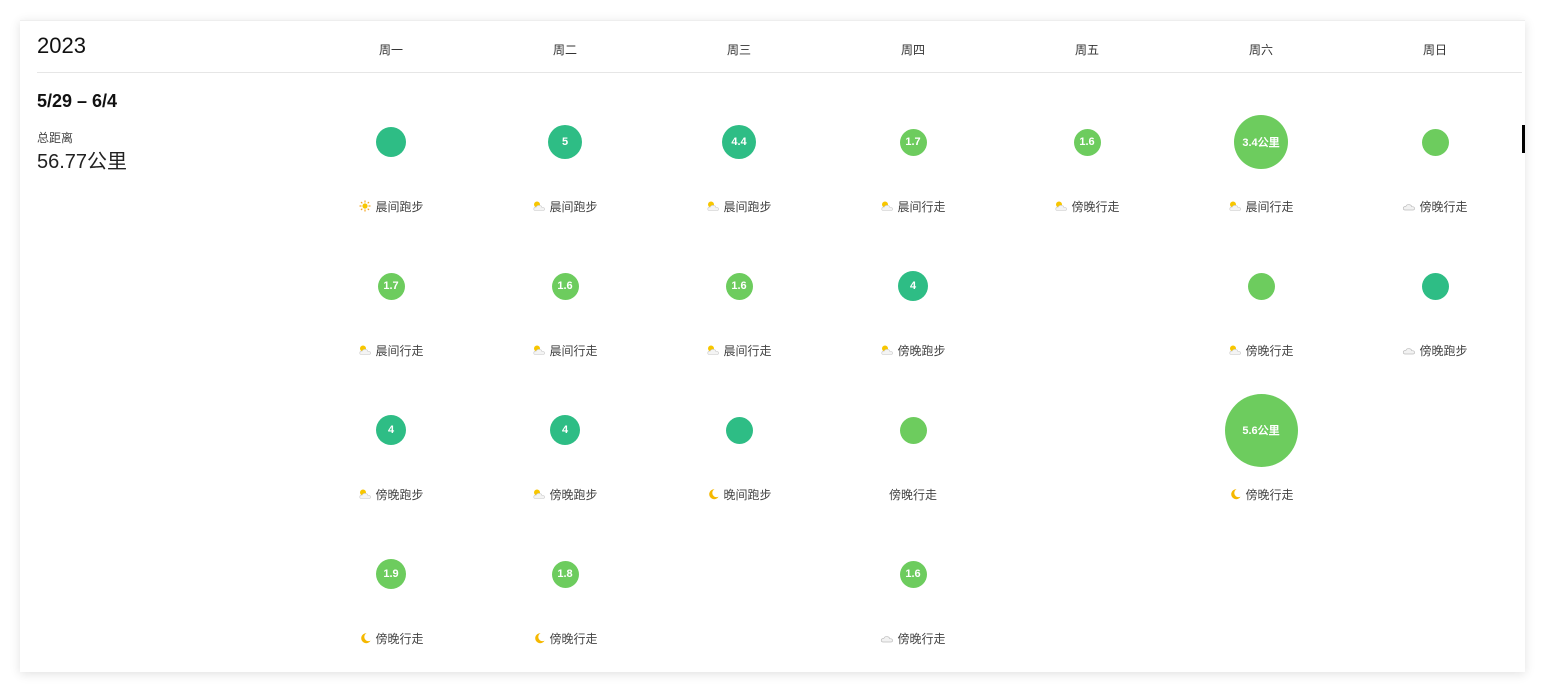 This screenshot has width=1546, height=692. I want to click on scroll-indicator, so click(1523, 139).